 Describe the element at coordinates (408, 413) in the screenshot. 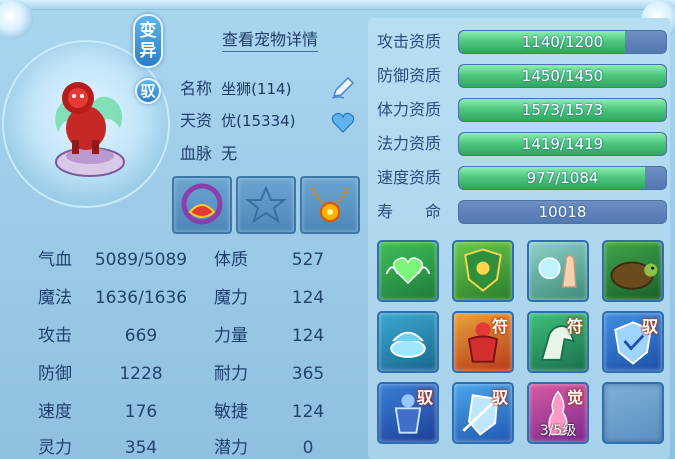

I see `blue-warrior-skill: 驭` at that location.